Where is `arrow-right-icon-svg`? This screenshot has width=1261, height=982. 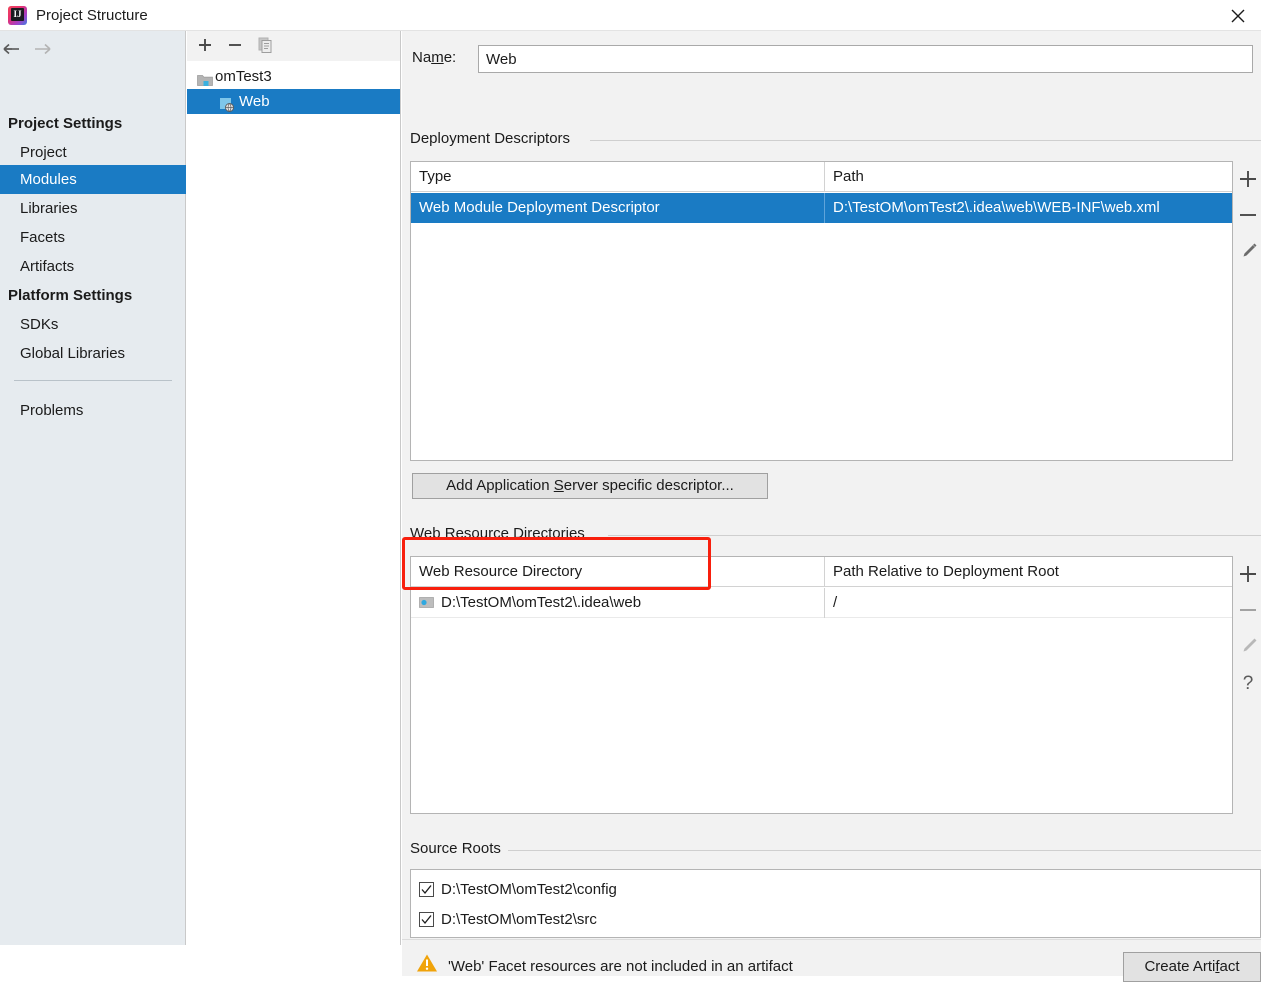 arrow-right-icon-svg is located at coordinates (43, 49).